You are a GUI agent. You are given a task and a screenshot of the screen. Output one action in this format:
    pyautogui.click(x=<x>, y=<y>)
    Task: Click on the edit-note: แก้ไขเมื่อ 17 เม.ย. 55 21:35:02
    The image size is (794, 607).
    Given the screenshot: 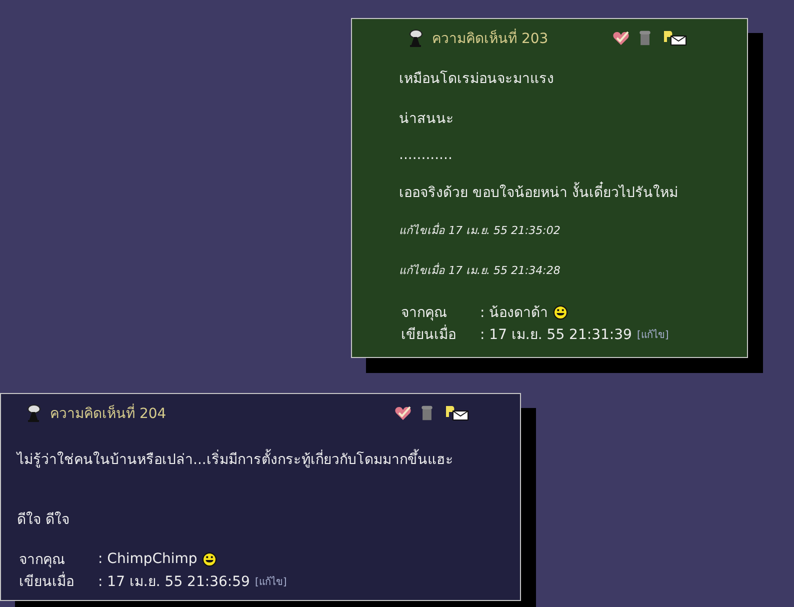 What is the action you would take?
    pyautogui.click(x=480, y=230)
    